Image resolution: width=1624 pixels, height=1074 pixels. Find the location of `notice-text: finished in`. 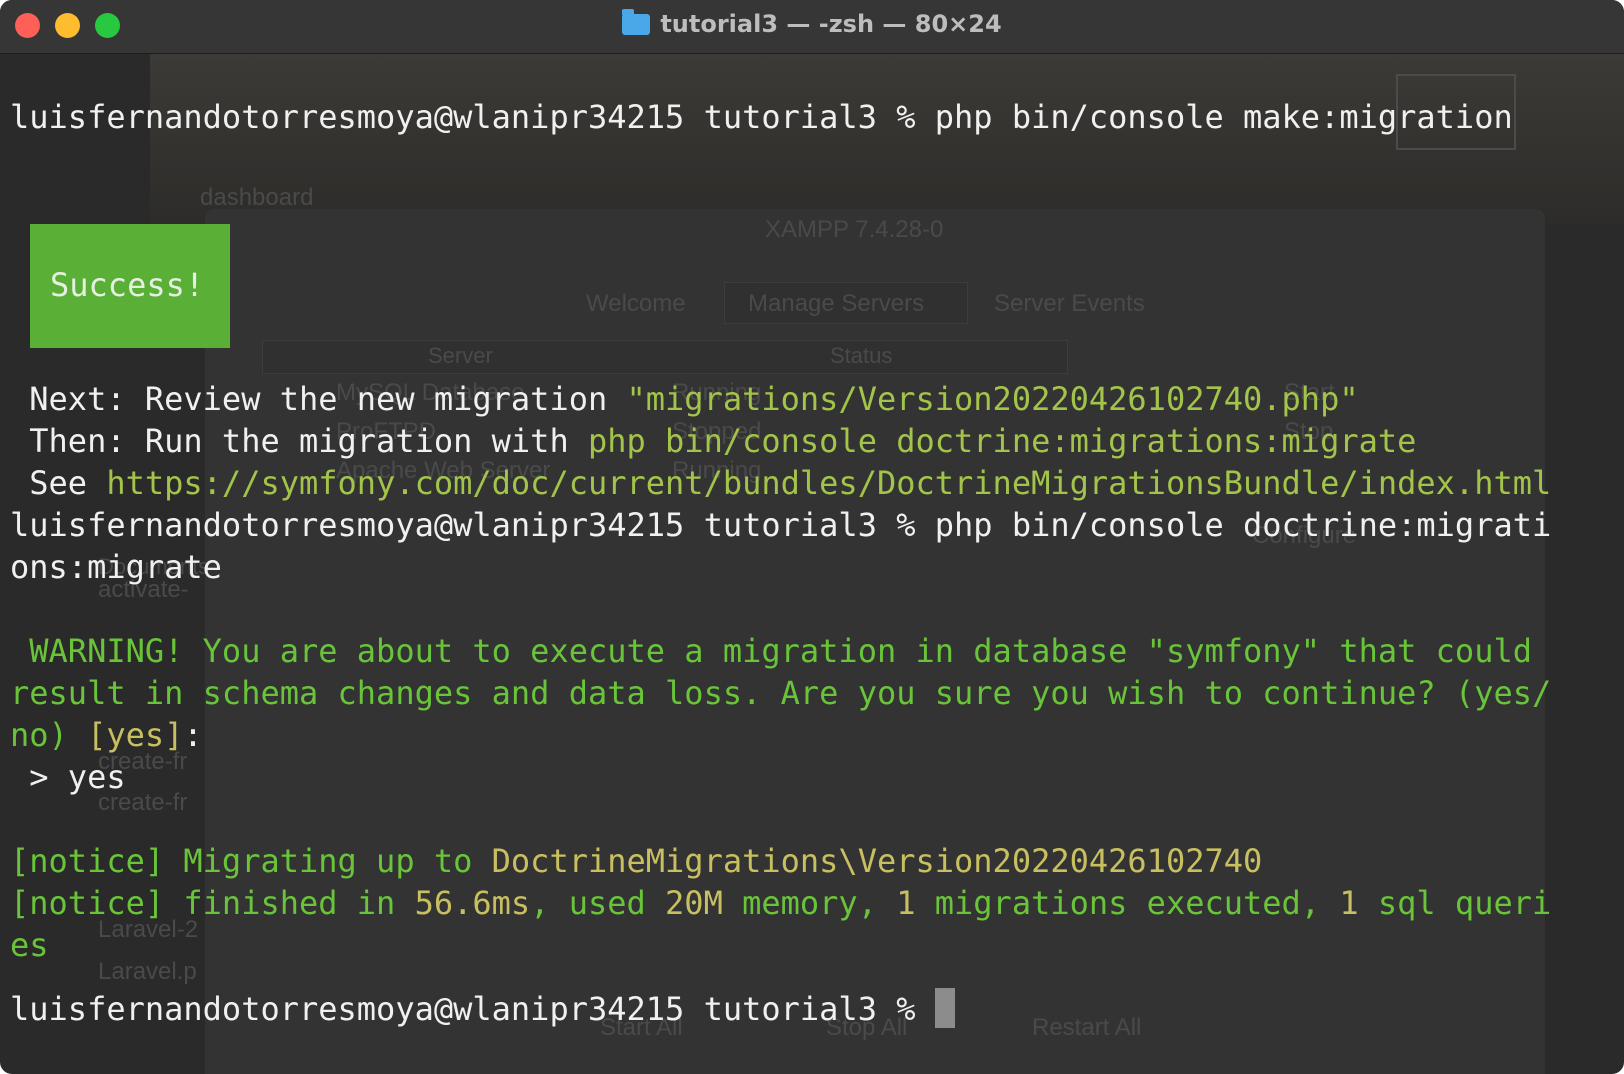

notice-text: finished in is located at coordinates (289, 903).